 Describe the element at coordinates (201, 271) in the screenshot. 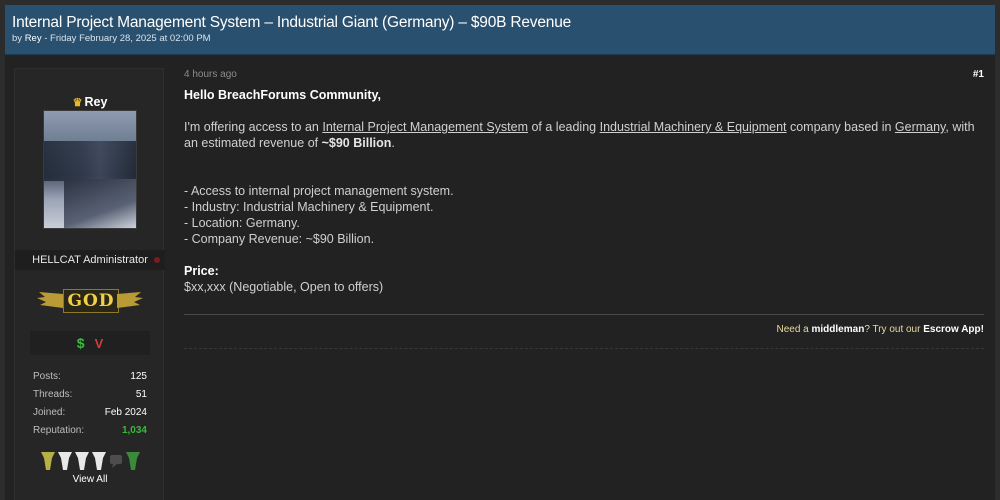

I see `price-label: Price:` at that location.